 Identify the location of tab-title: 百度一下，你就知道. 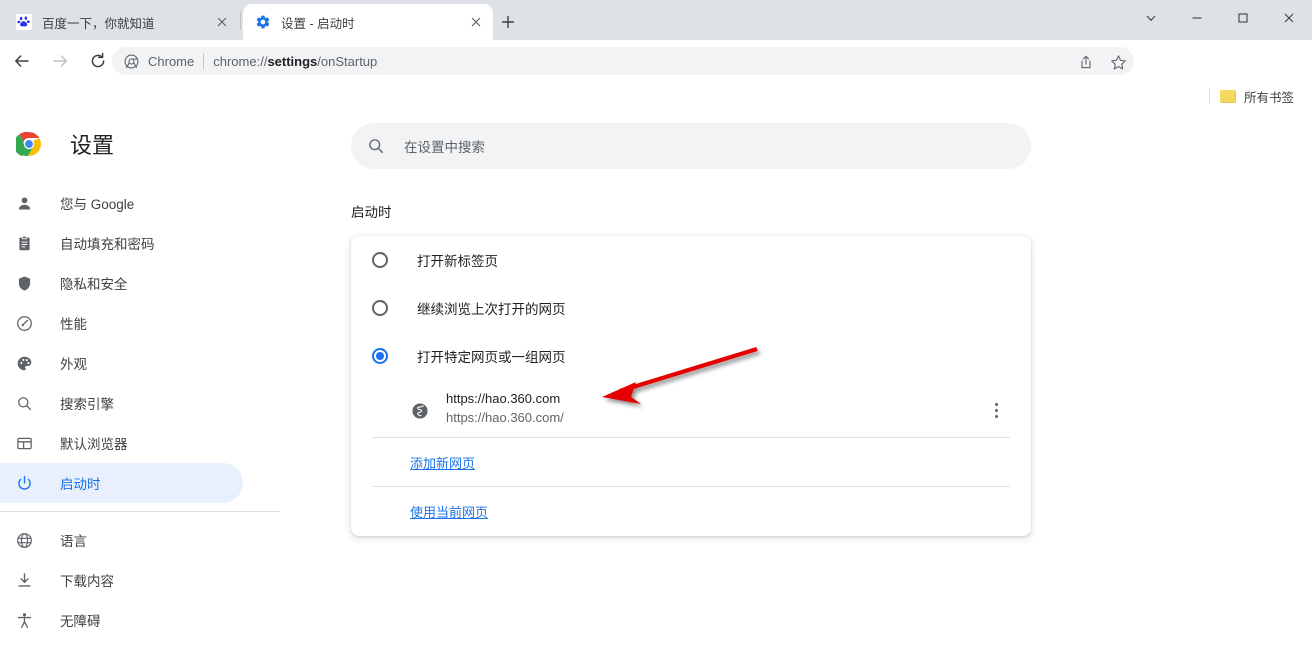
(98, 23).